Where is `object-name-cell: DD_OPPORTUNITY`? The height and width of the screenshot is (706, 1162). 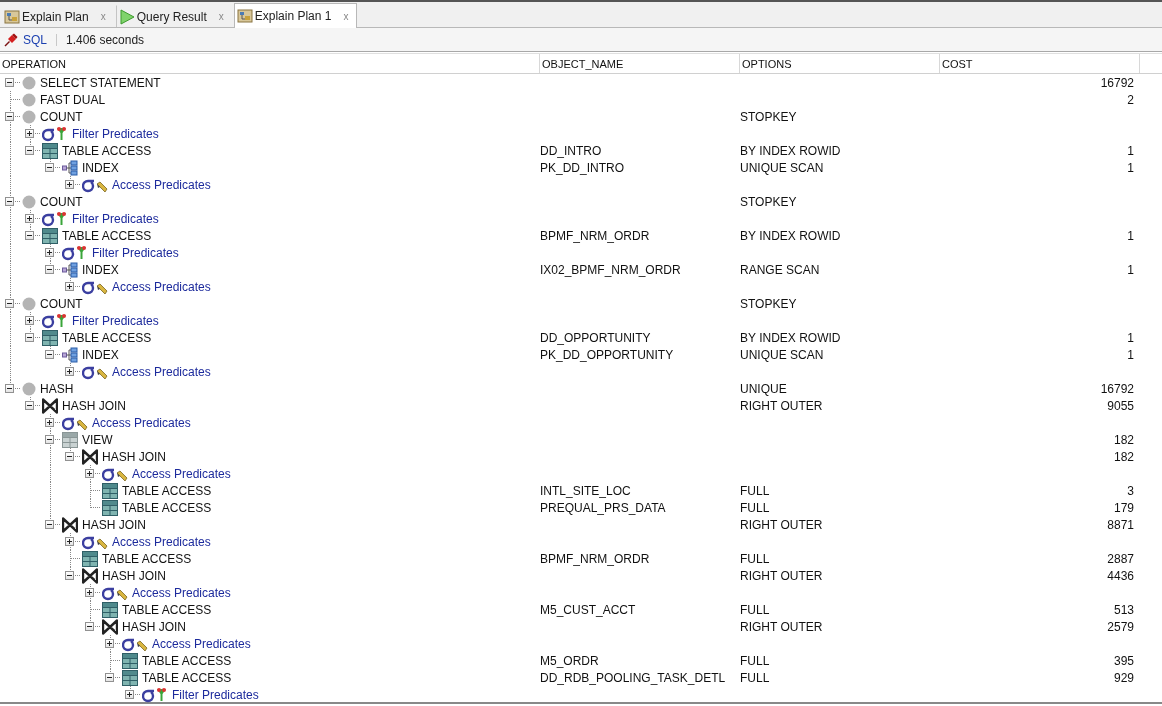 object-name-cell: DD_OPPORTUNITY is located at coordinates (595, 337).